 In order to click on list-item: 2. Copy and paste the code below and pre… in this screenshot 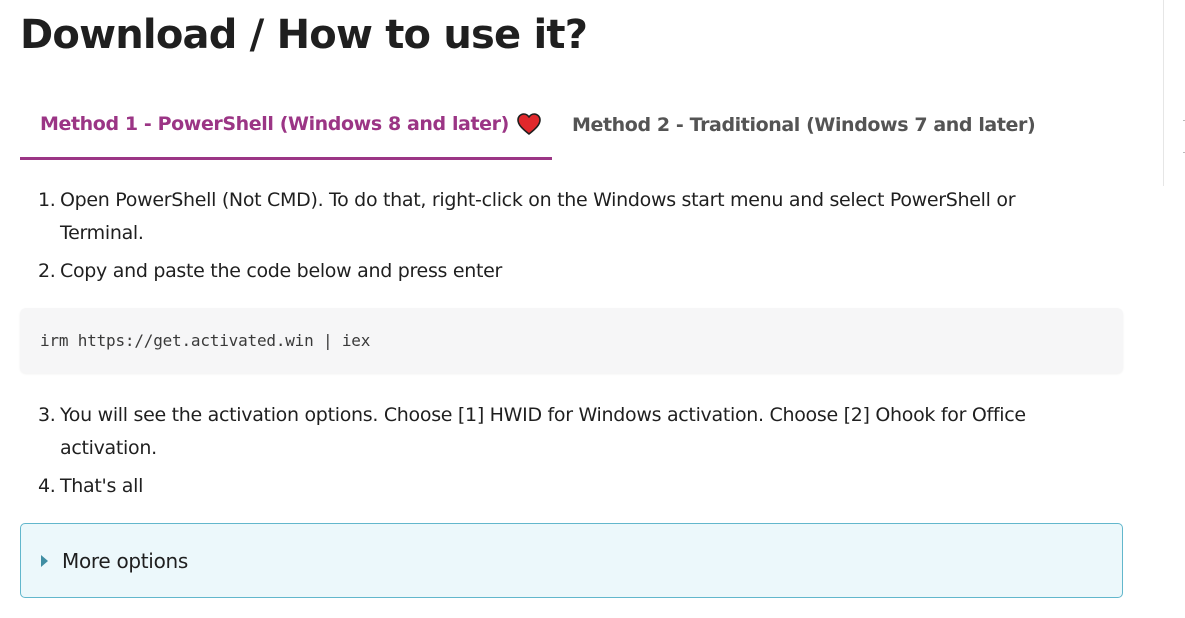, I will do `click(550, 271)`.